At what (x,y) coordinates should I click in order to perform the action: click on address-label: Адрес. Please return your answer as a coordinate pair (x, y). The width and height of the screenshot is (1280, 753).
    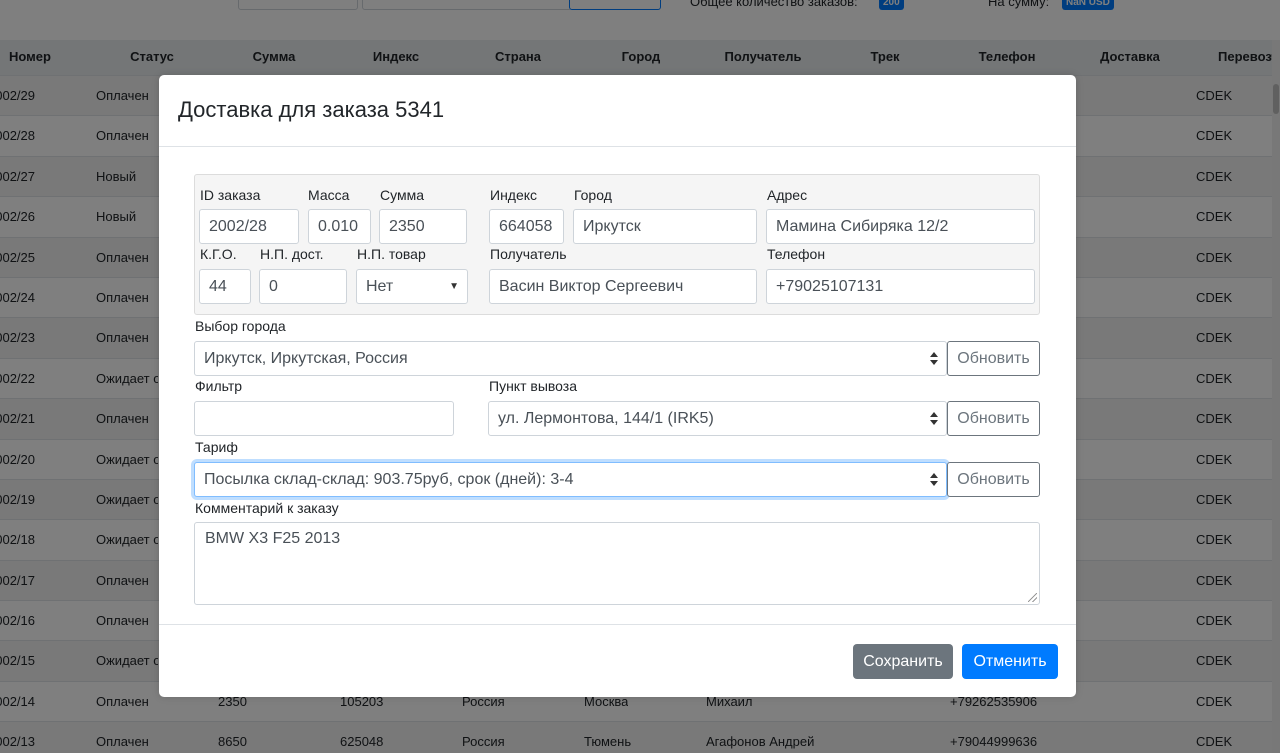
    Looking at the image, I should click on (787, 195).